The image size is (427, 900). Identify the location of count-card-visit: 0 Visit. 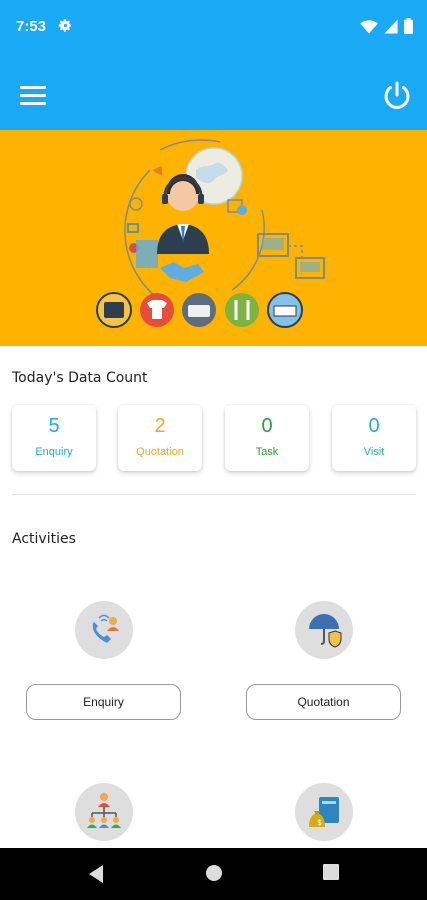
(374, 438).